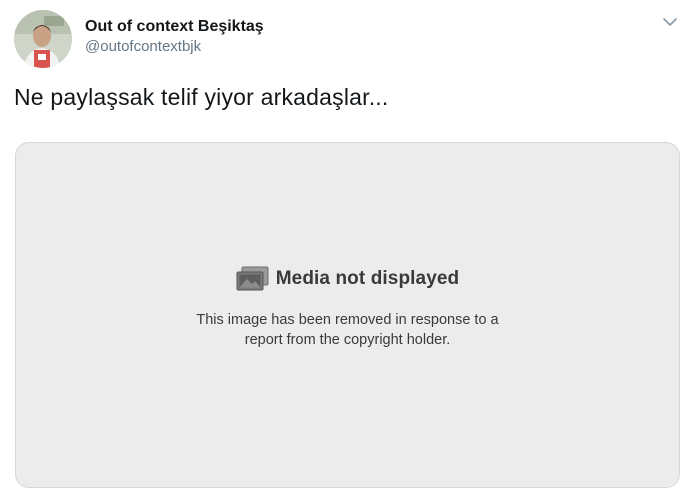  I want to click on media-placeholder-icon, so click(252, 278).